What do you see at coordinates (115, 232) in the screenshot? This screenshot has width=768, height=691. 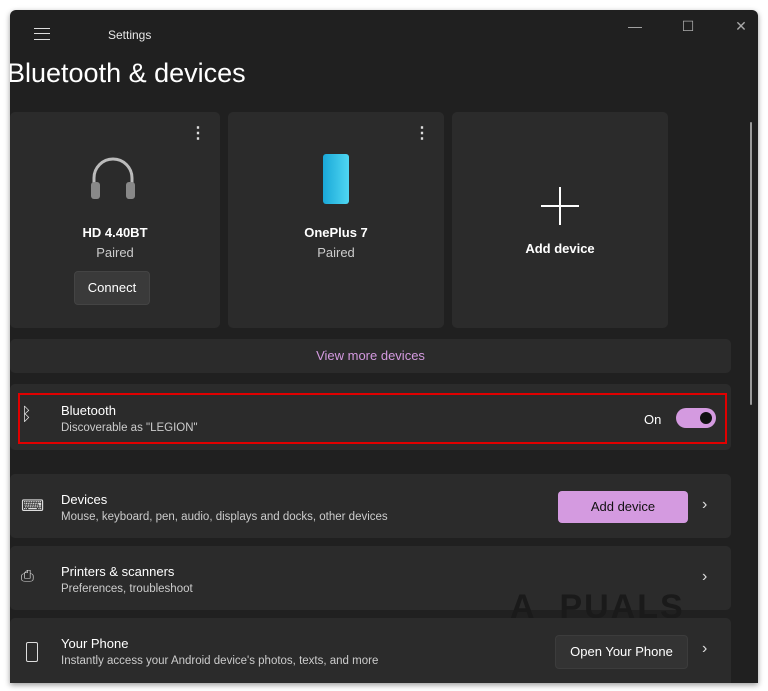 I see `device-name: HD 4.40BT` at bounding box center [115, 232].